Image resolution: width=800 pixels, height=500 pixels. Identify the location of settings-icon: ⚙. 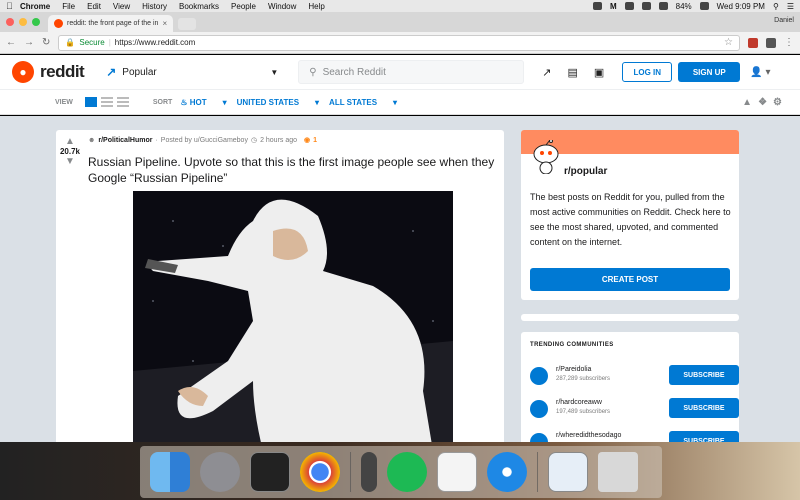
(777, 102).